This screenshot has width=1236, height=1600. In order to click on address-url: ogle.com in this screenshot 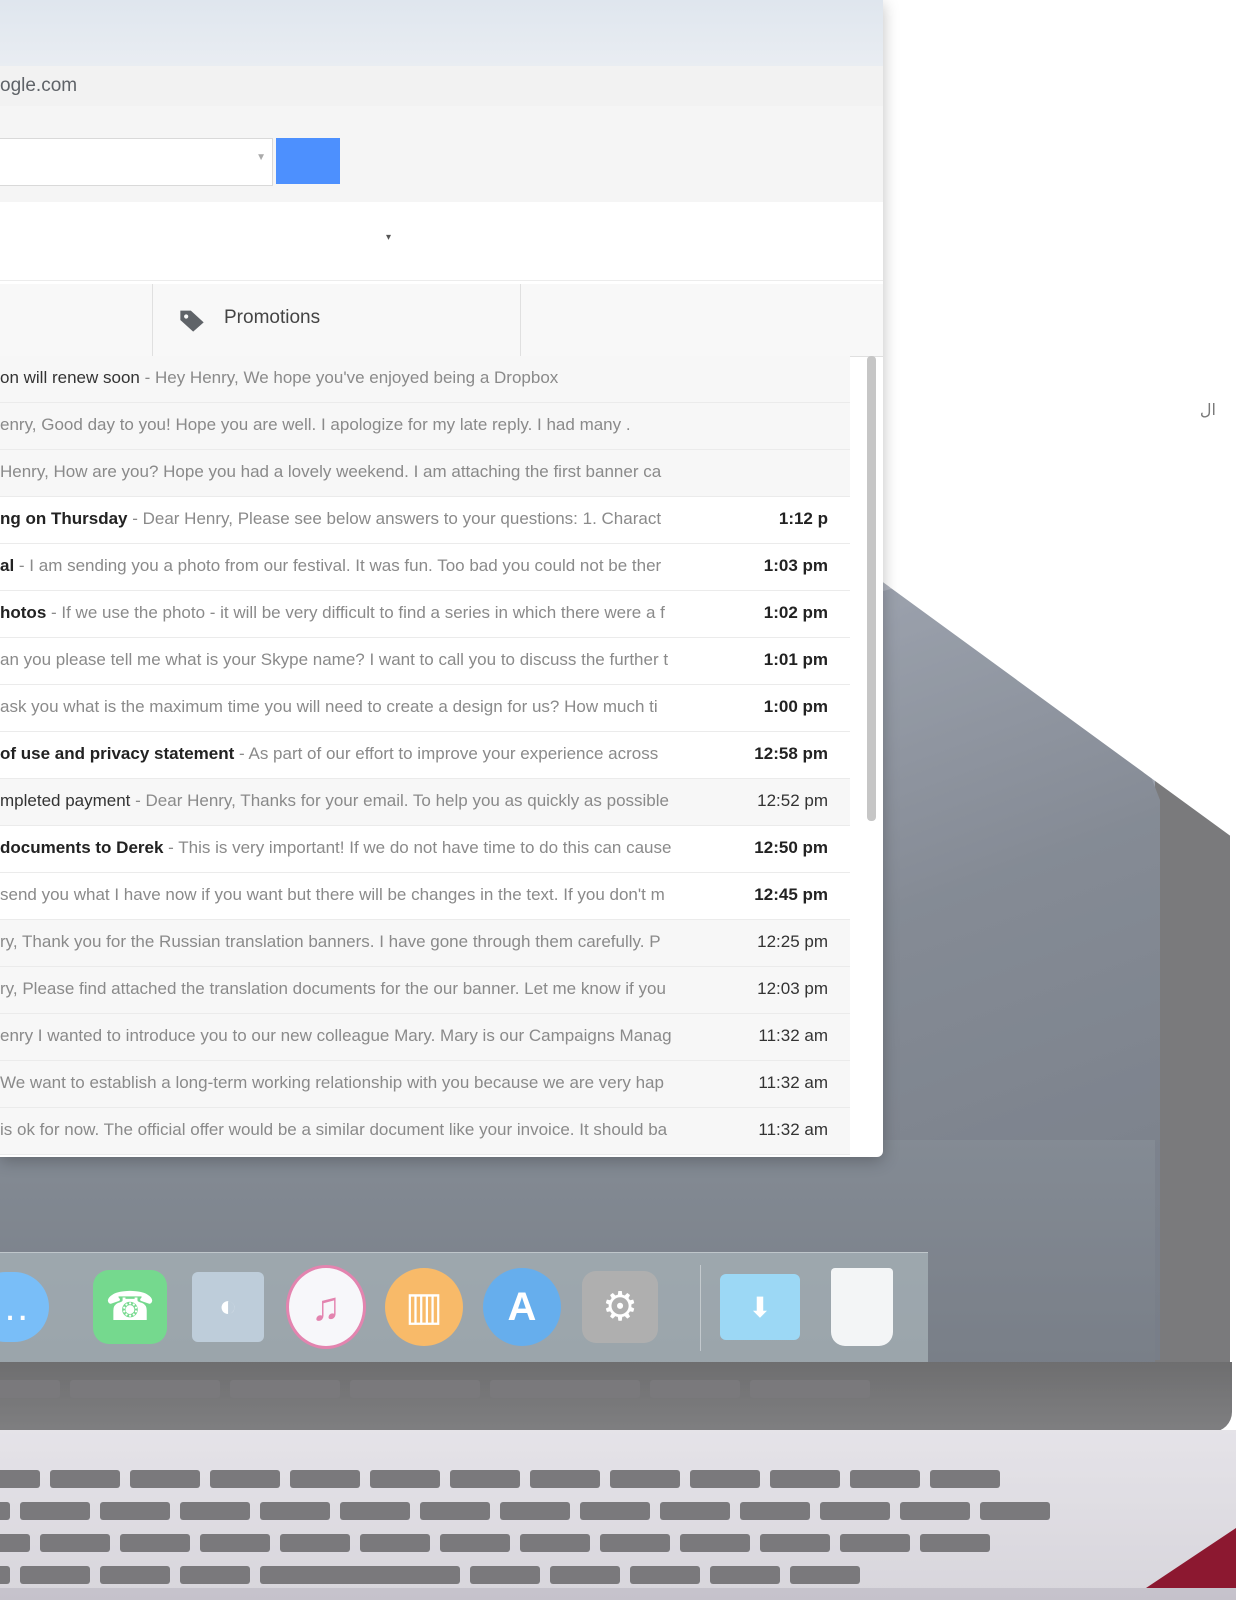, I will do `click(38, 86)`.